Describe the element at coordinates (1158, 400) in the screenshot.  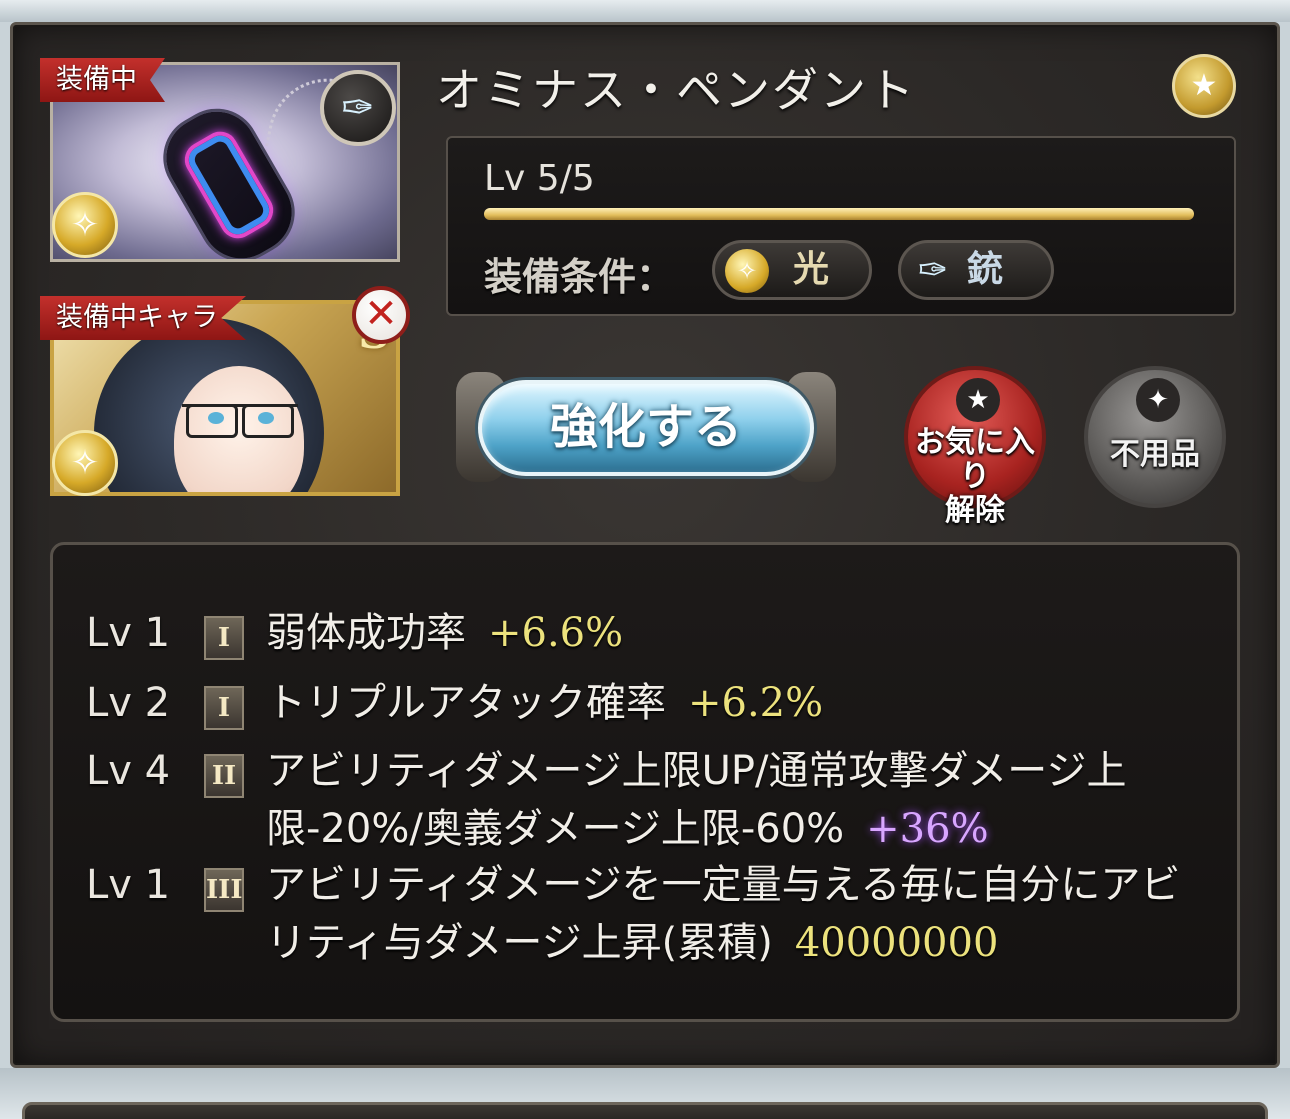
I see `sparkle-icon: ✦` at that location.